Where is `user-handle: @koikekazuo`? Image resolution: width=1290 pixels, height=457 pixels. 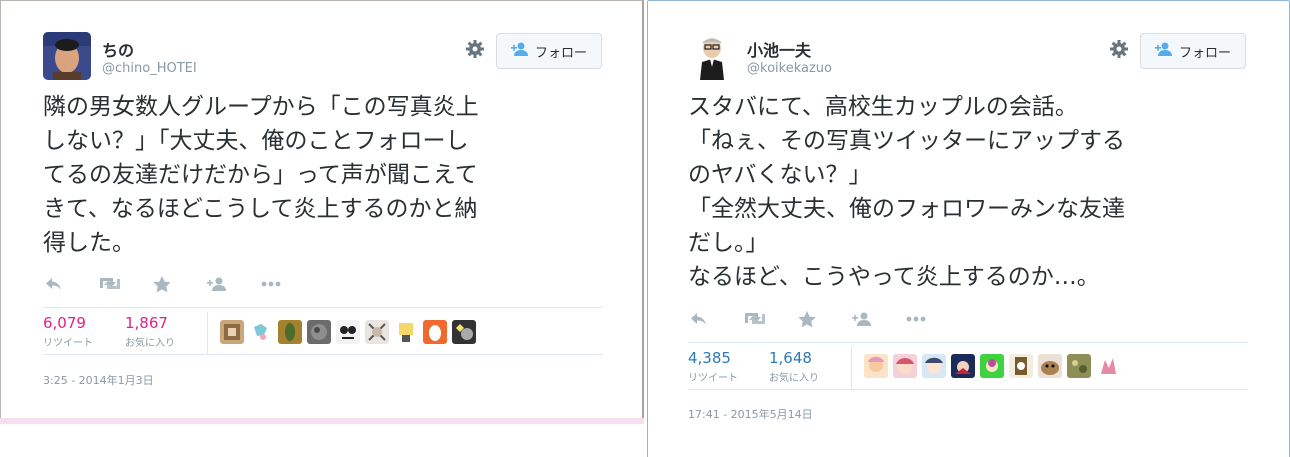
user-handle: @koikekazuo is located at coordinates (789, 68).